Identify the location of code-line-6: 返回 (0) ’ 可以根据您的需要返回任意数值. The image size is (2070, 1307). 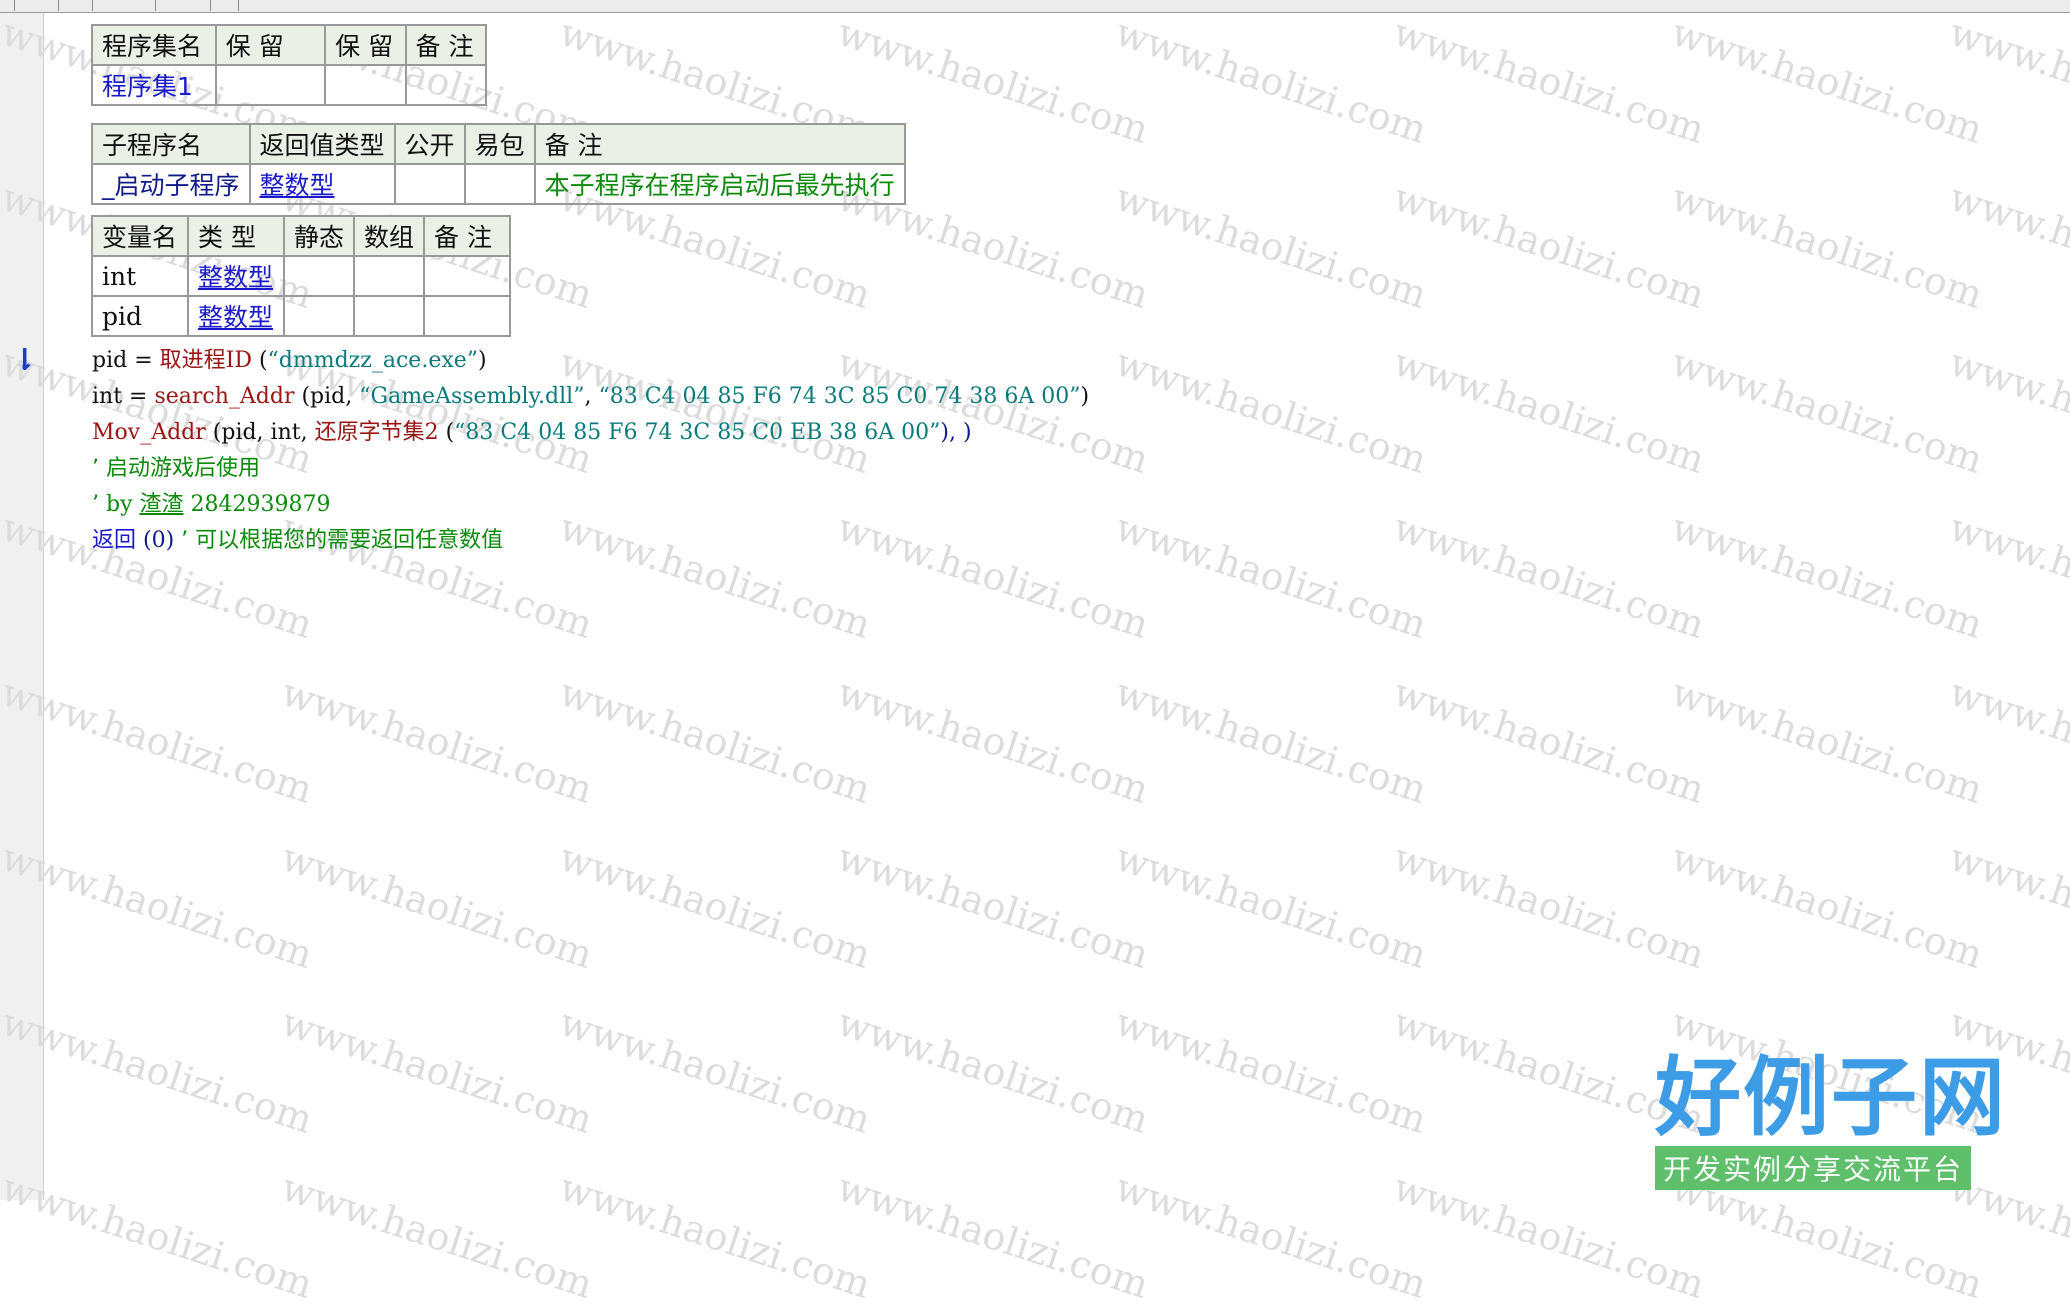
(297, 541).